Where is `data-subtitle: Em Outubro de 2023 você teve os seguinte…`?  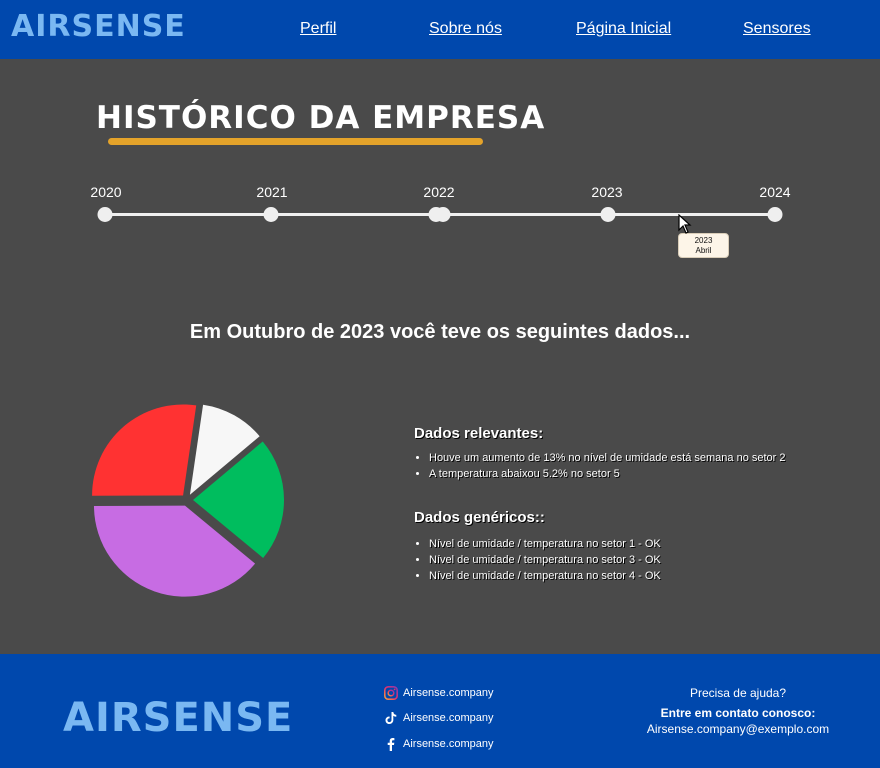
data-subtitle: Em Outubro de 2023 você teve os seguinte… is located at coordinates (440, 332).